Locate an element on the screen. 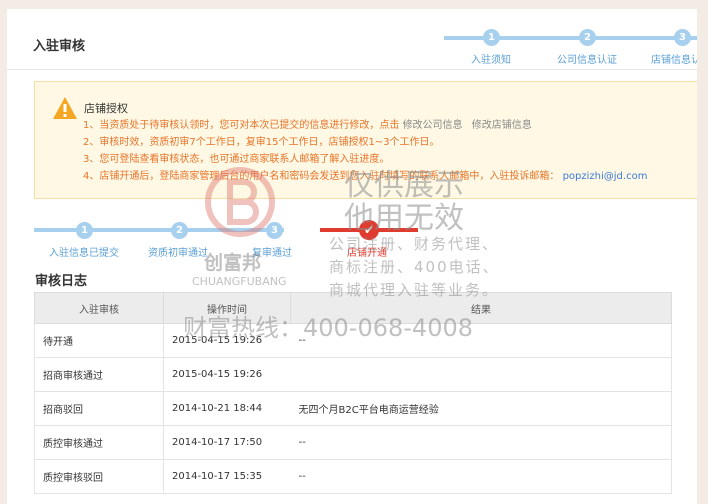 The height and width of the screenshot is (504, 708). complaint-email-link: popzizhi@jd.com is located at coordinates (605, 176).